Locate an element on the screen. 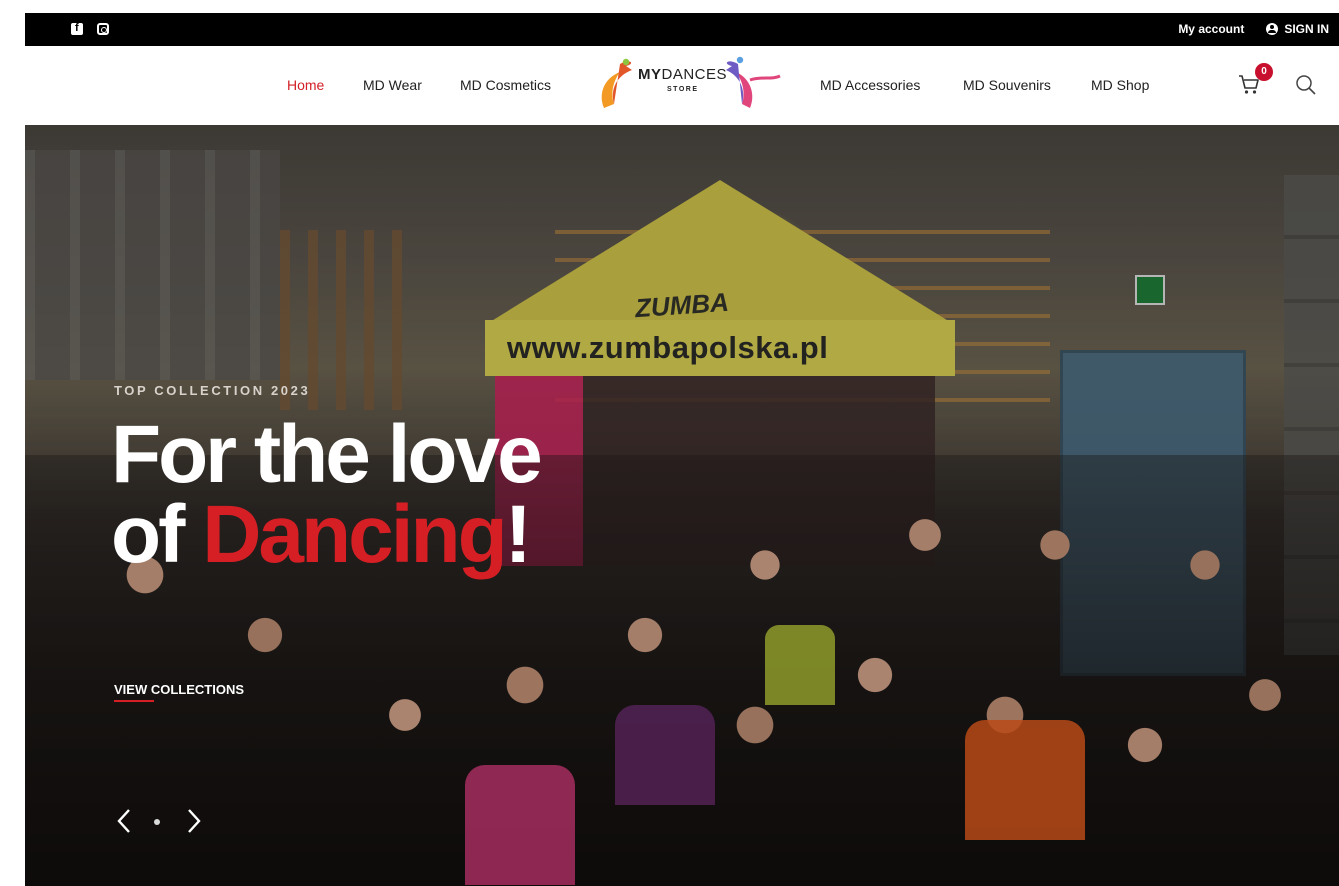 Image resolution: width=1339 pixels, height=886 pixels. logo-subtitle: STORE is located at coordinates (683, 89).